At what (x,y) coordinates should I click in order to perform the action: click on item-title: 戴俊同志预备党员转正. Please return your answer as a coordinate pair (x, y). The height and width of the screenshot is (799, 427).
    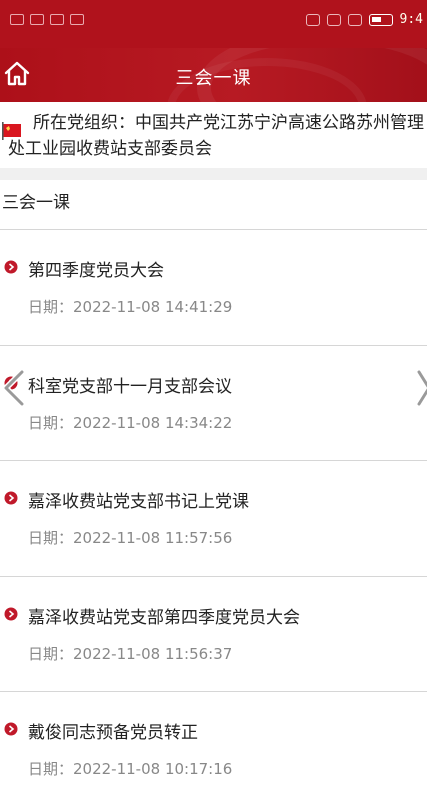
    Looking at the image, I should click on (113, 733).